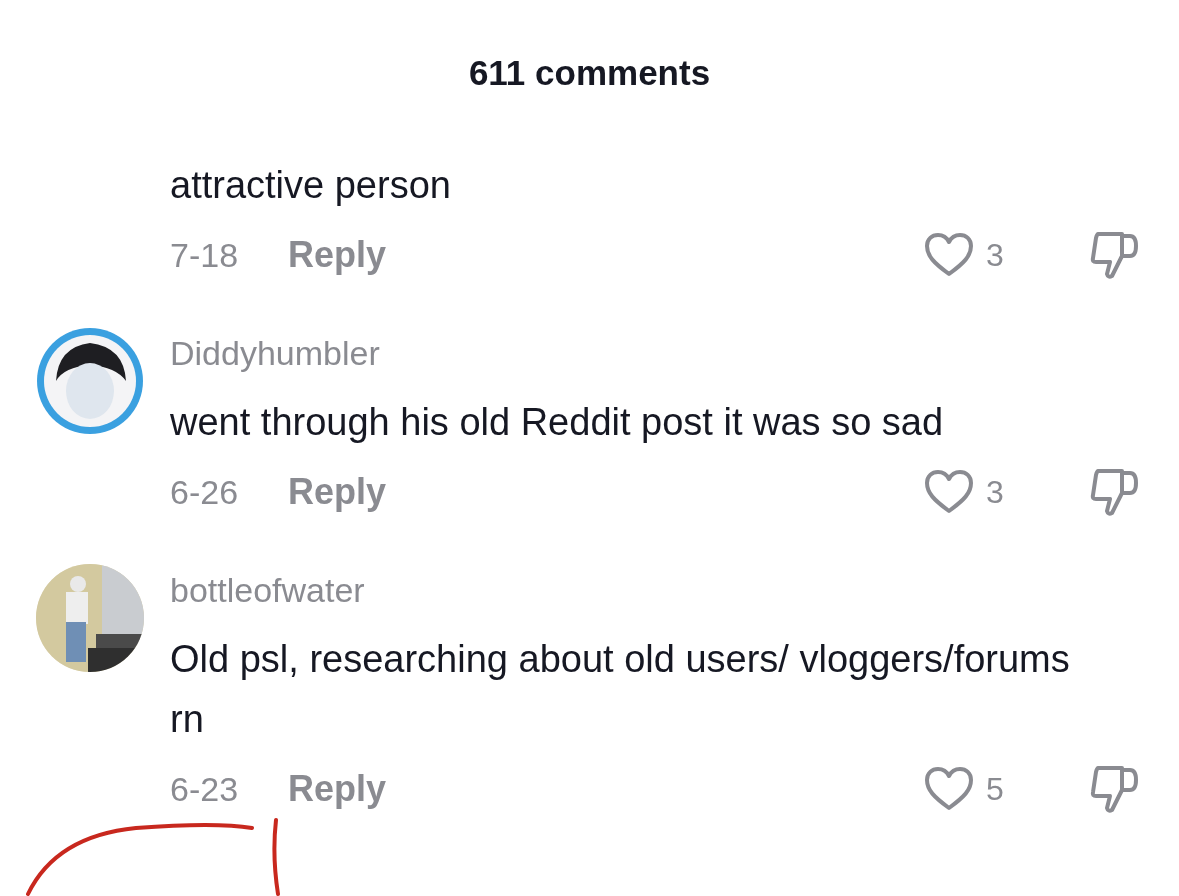 The width and height of the screenshot is (1179, 896). What do you see at coordinates (204, 492) in the screenshot?
I see `comment-date: 6-26` at bounding box center [204, 492].